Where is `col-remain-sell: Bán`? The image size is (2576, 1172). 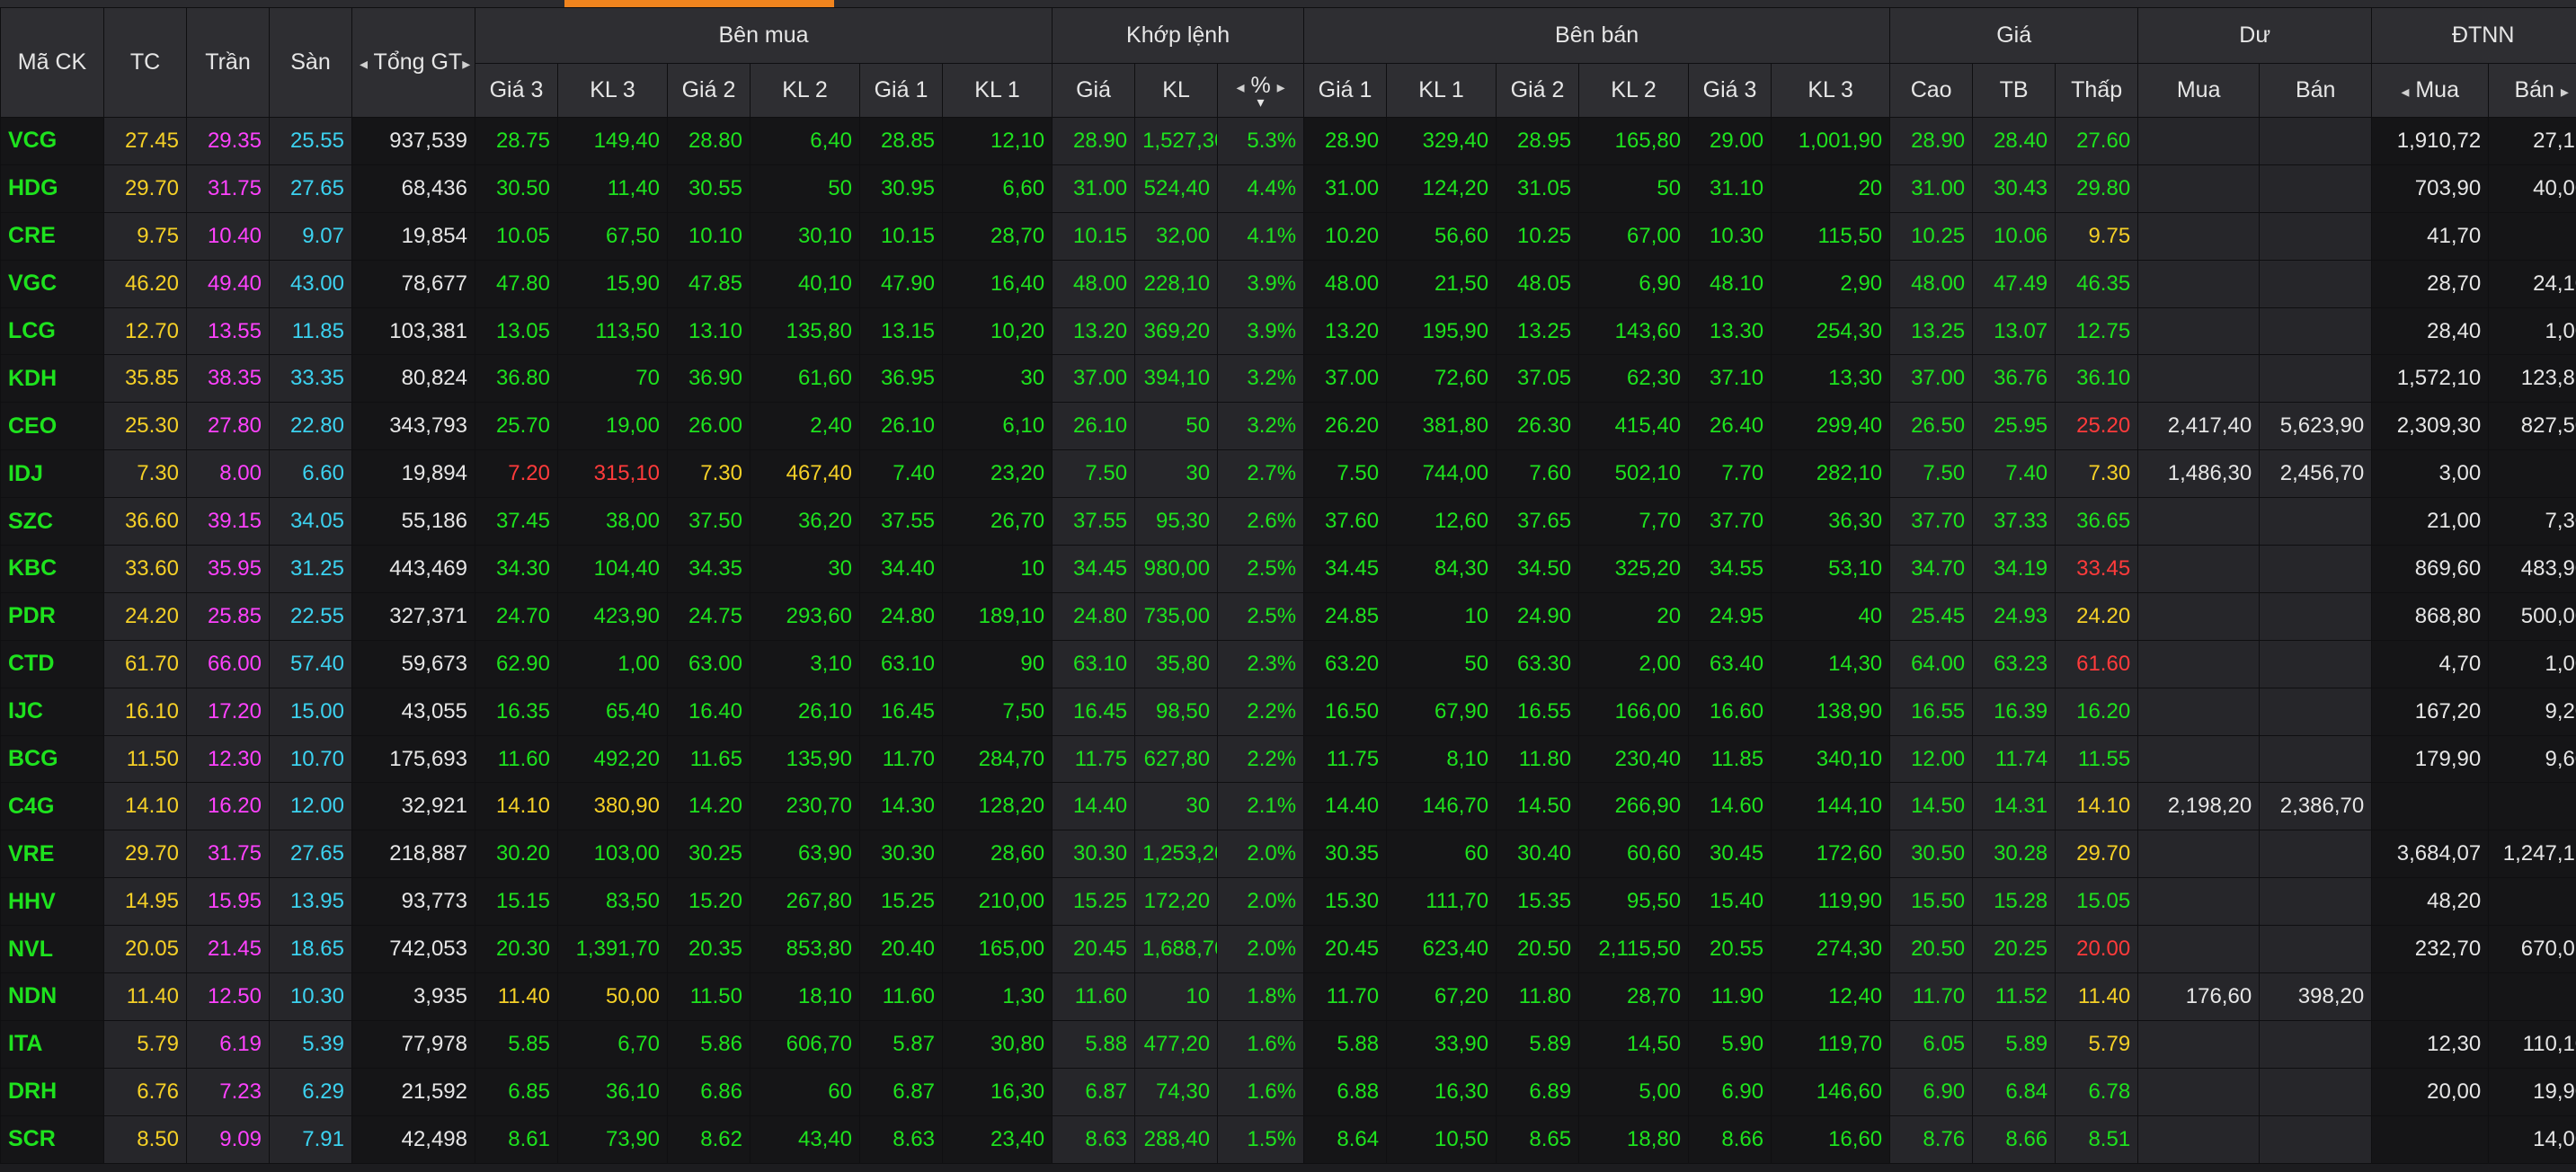 col-remain-sell: Bán is located at coordinates (2316, 90).